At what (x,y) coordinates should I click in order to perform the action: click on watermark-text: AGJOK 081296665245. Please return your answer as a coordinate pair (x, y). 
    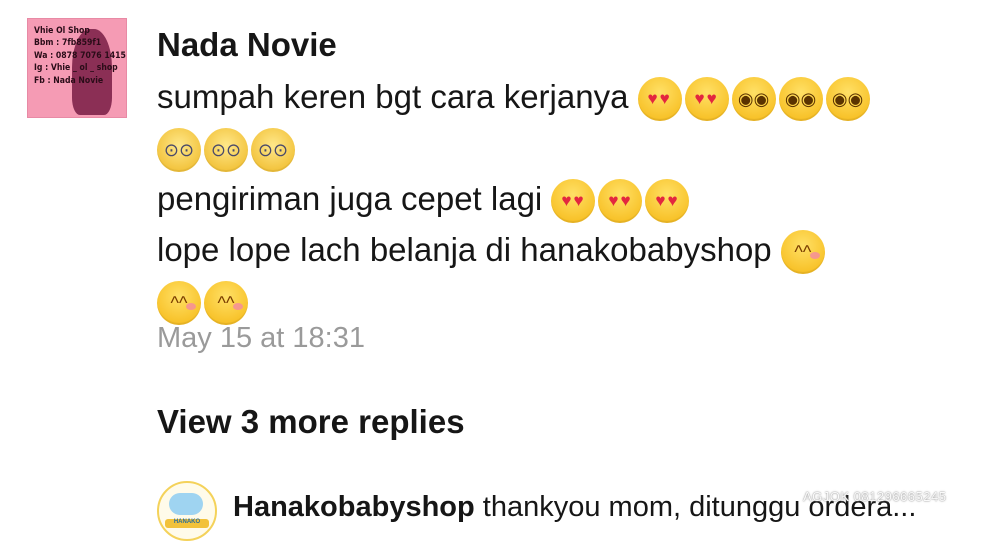
    Looking at the image, I should click on (875, 496).